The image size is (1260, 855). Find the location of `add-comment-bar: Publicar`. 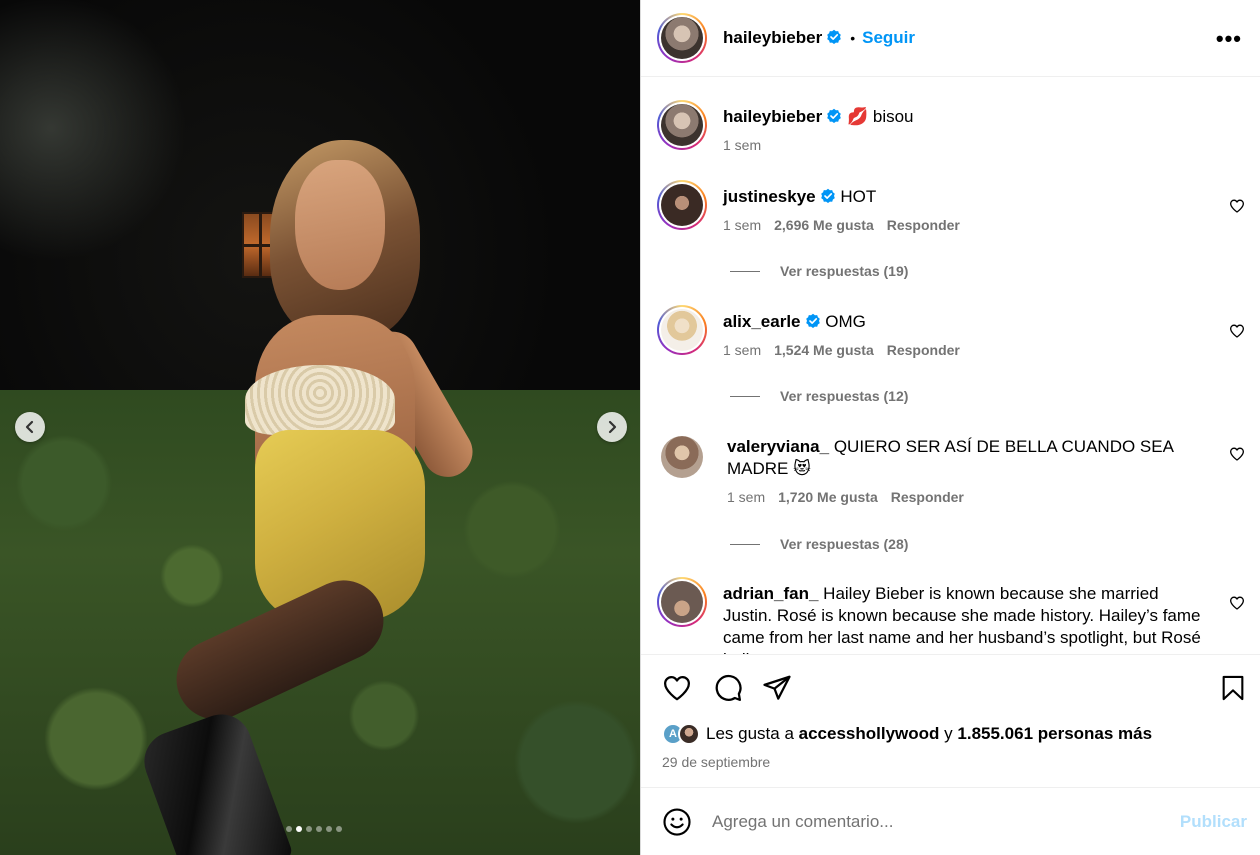

add-comment-bar: Publicar is located at coordinates (950, 821).